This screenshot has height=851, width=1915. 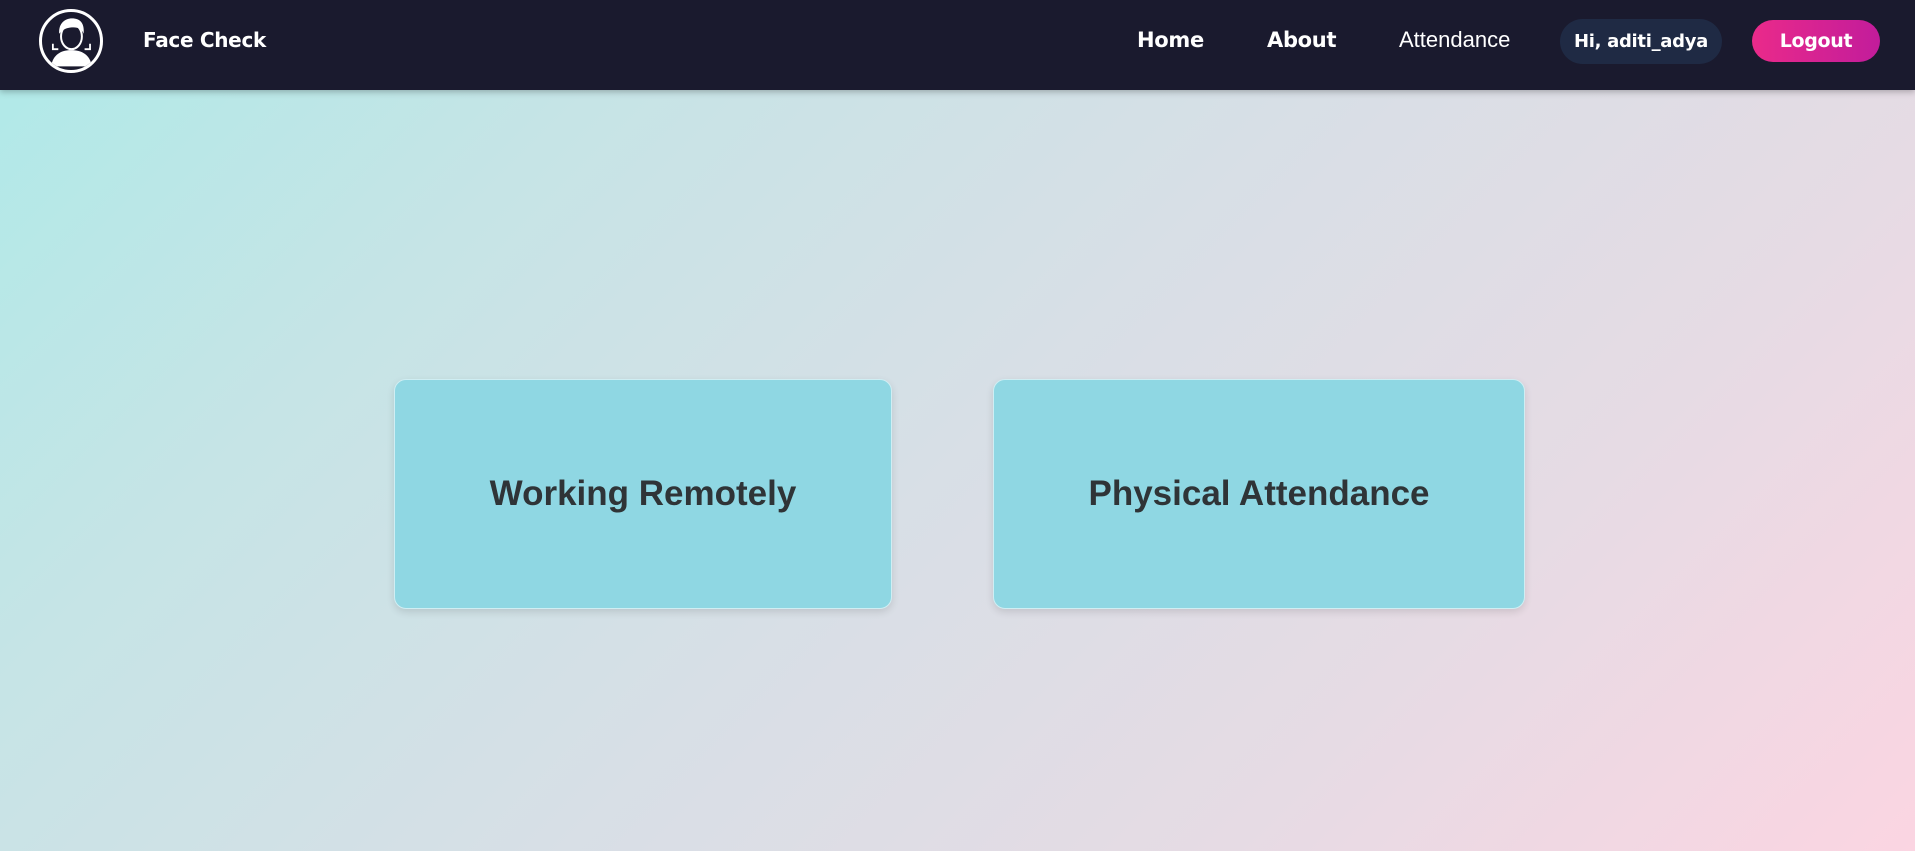 I want to click on face-scan-icon, so click(x=71, y=41).